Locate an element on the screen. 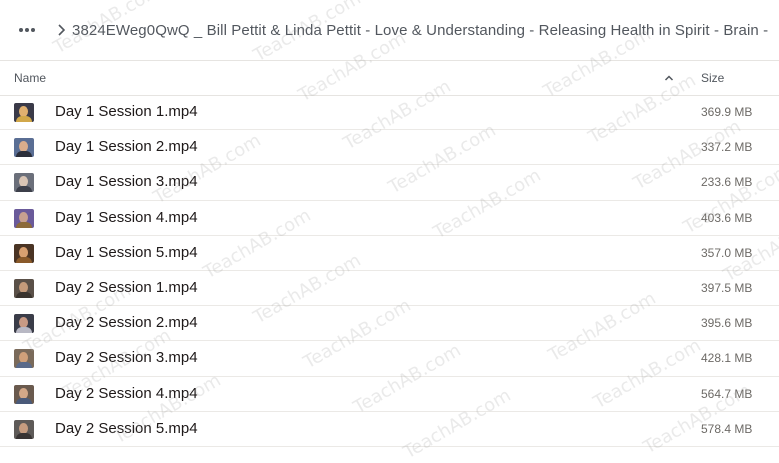 The width and height of the screenshot is (779, 463). file-name: Day 1 Session 3.mp4 is located at coordinates (126, 182).